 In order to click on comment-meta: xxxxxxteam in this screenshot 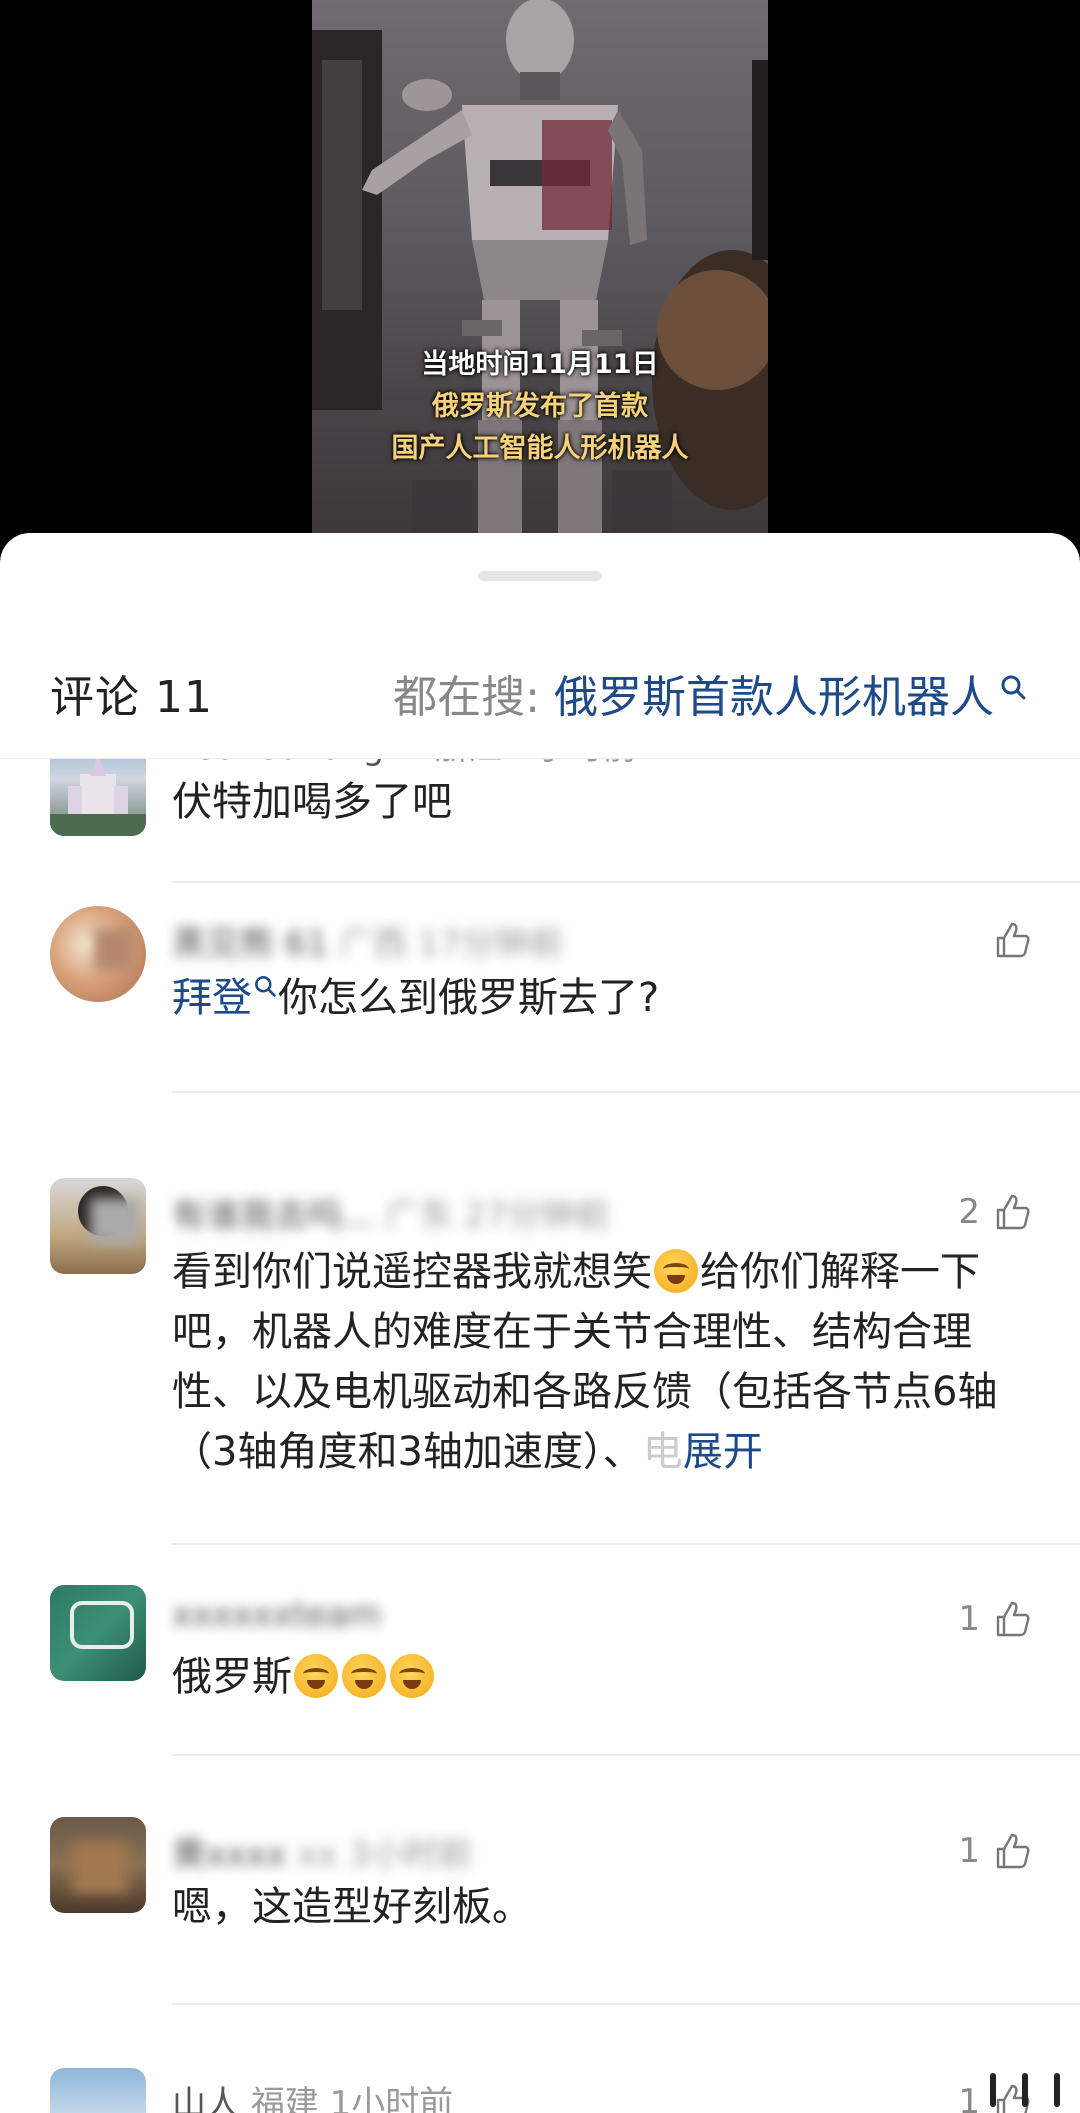, I will do `click(276, 1615)`.